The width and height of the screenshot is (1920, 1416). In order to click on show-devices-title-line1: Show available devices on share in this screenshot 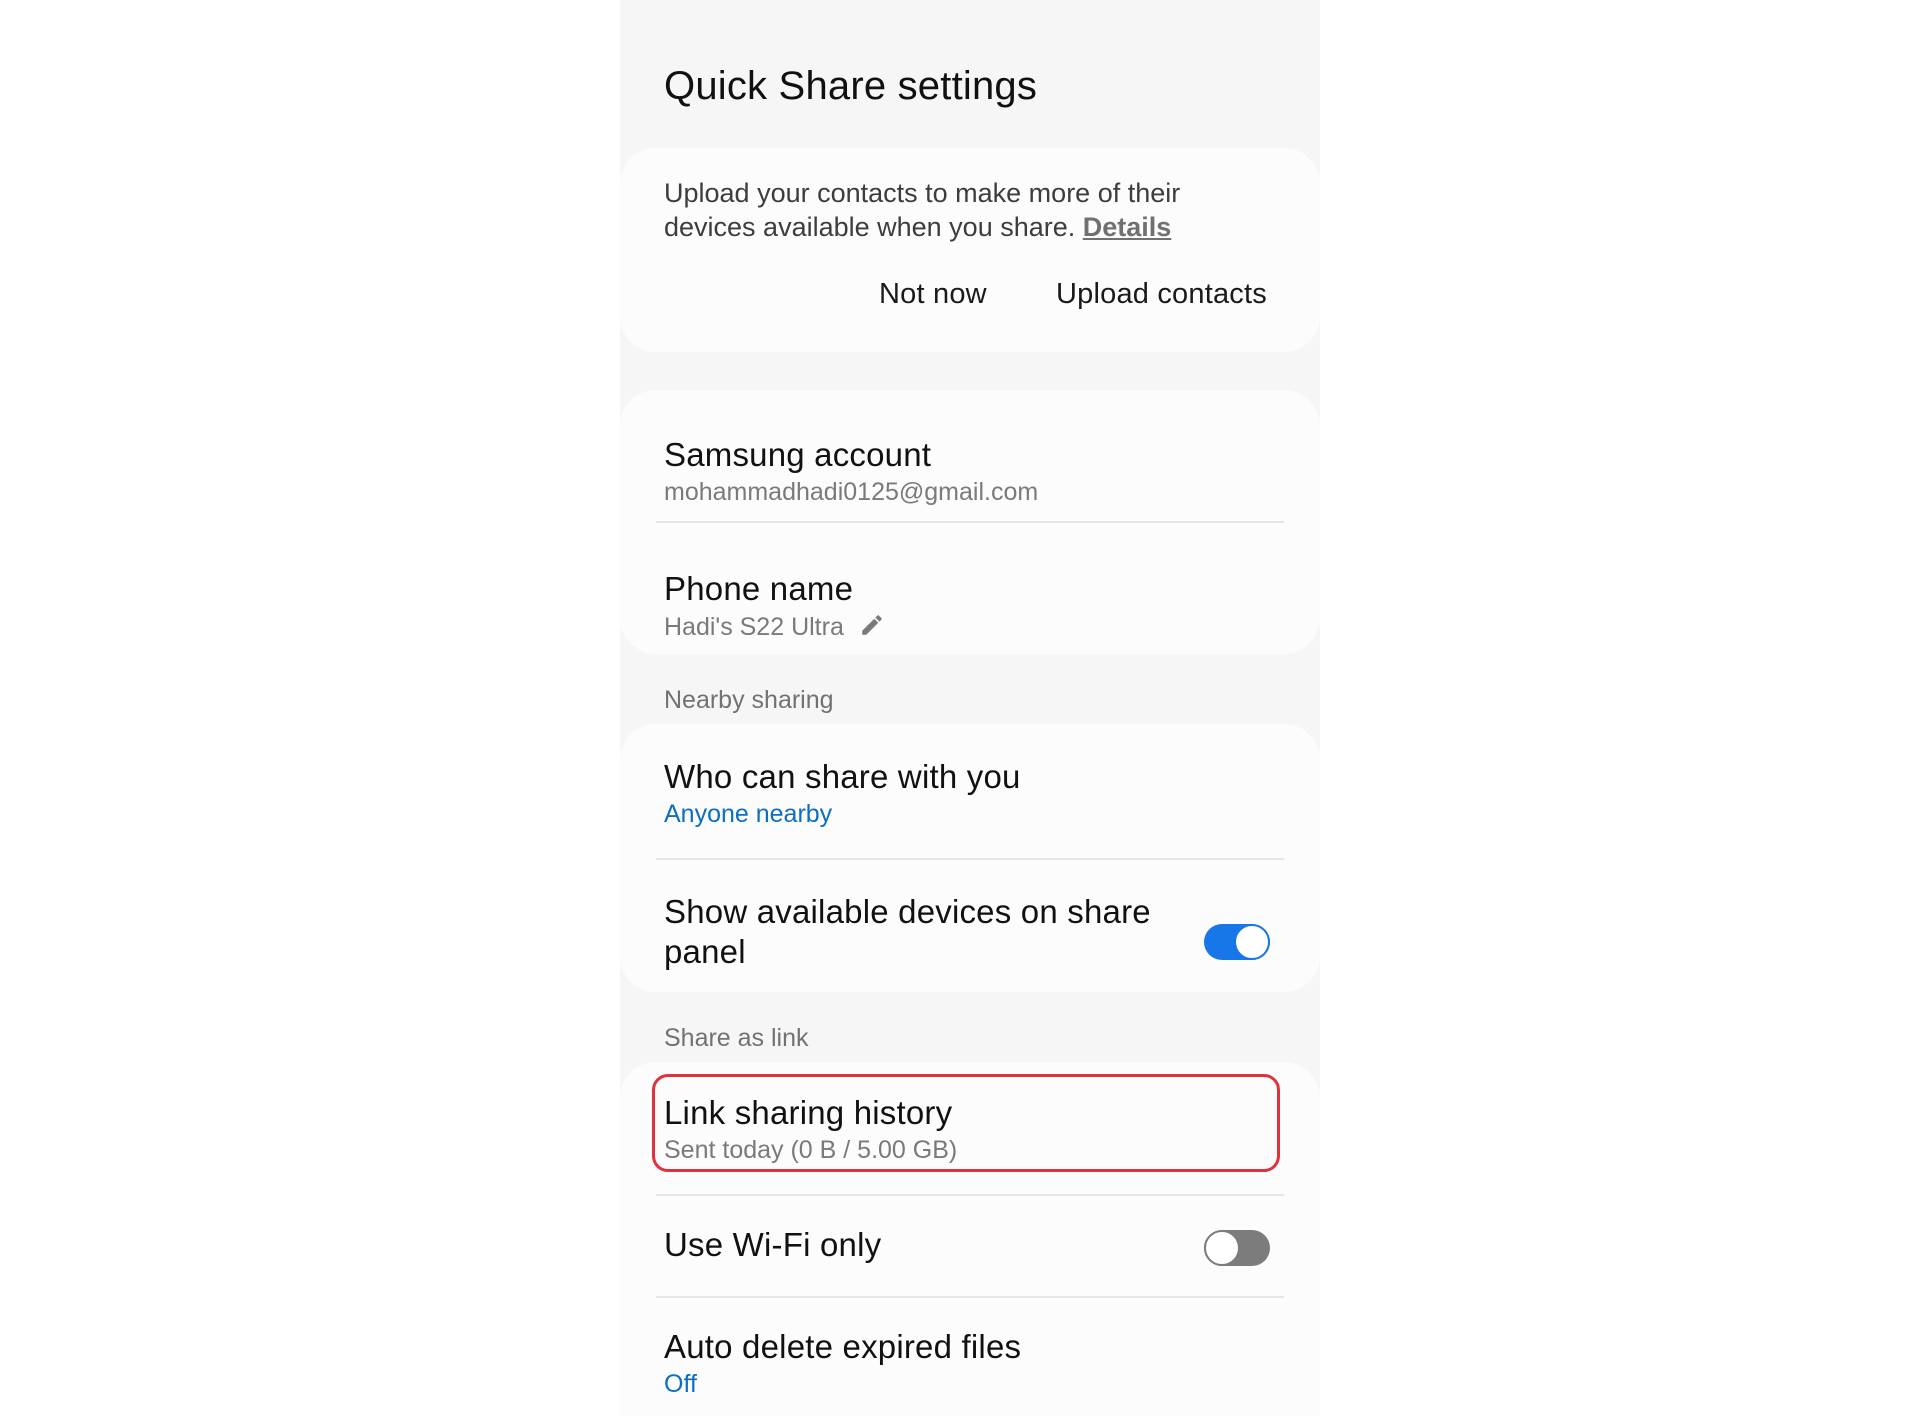, I will do `click(907, 911)`.